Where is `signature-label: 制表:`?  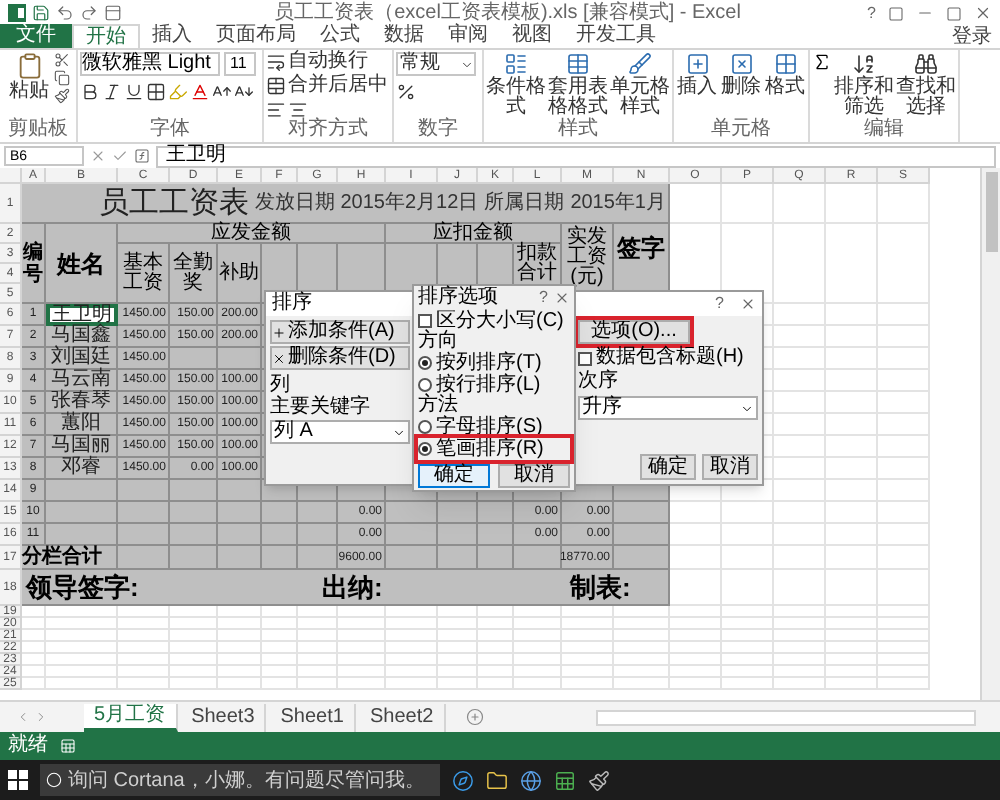
signature-label: 制表: is located at coordinates (600, 586).